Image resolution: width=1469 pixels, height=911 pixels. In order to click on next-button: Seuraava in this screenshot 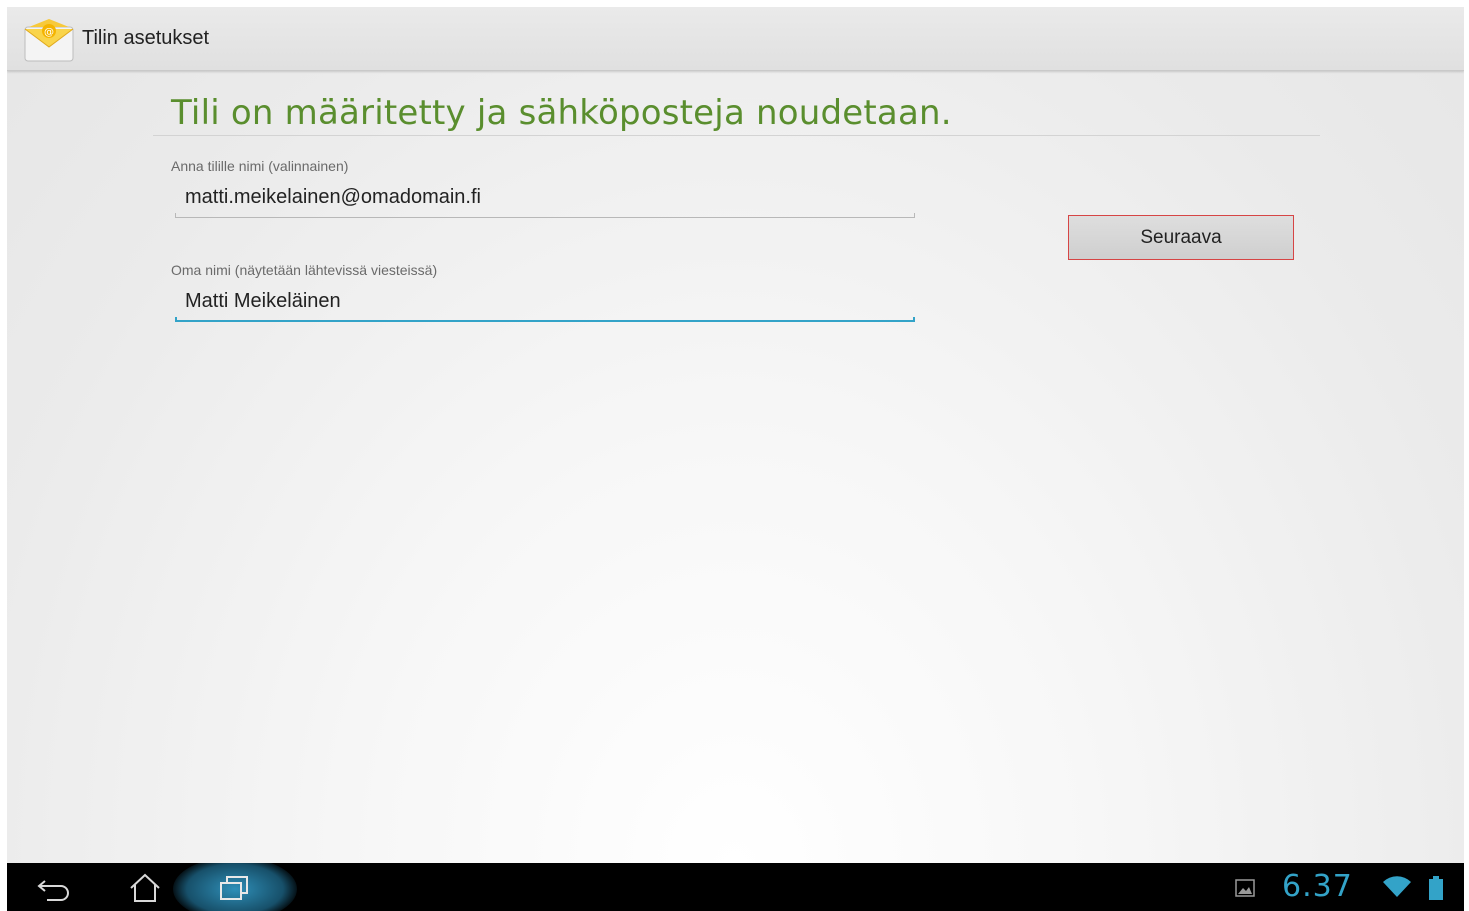, I will do `click(1181, 237)`.